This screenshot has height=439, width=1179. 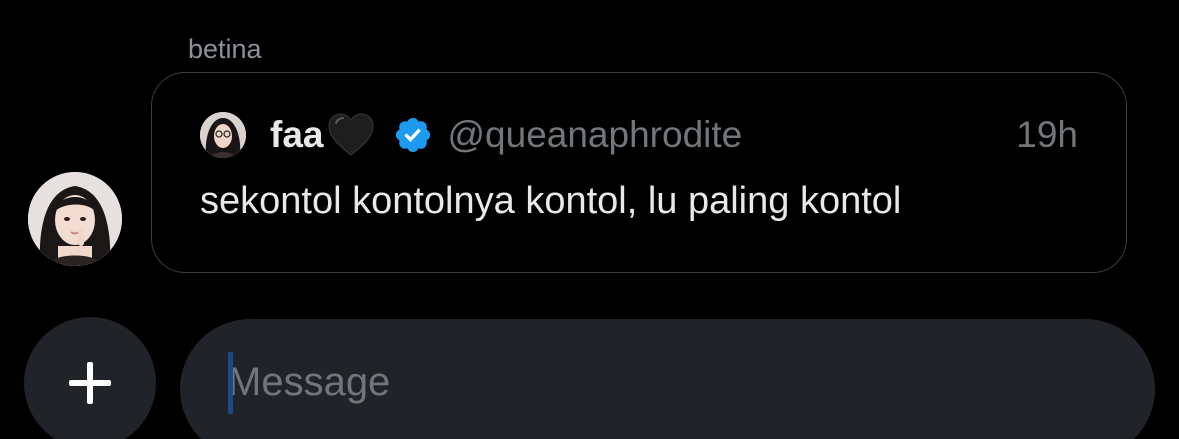 I want to click on verified-badge-icon, so click(x=413, y=135).